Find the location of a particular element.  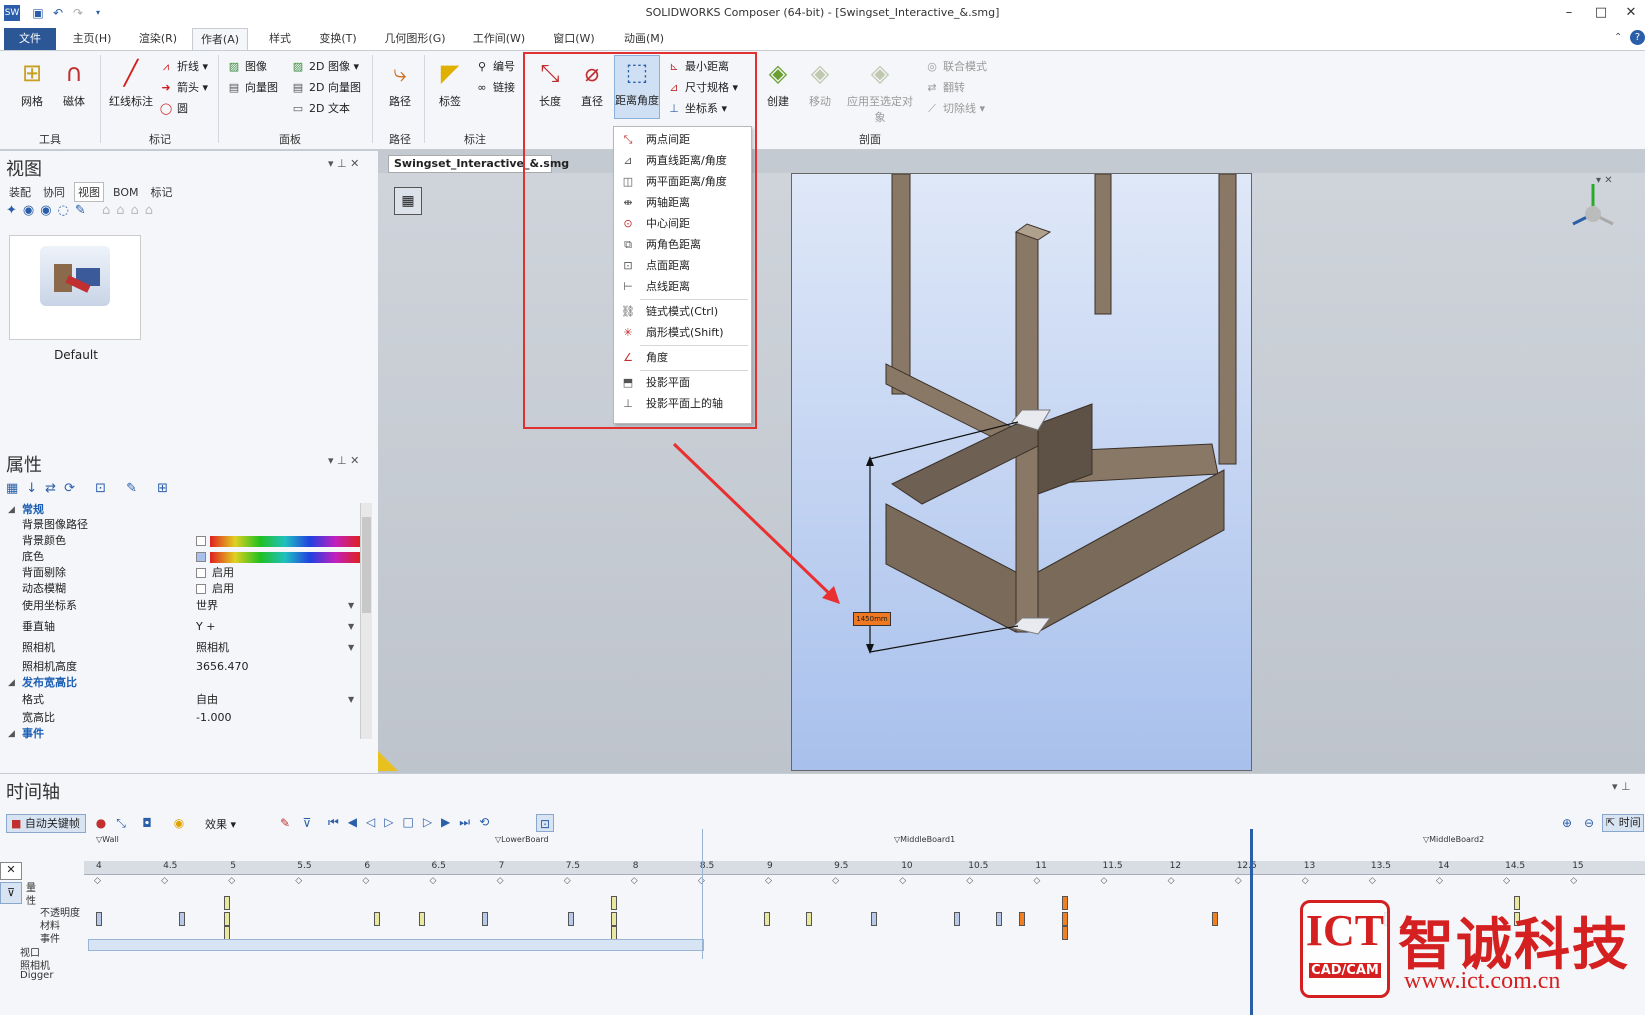

ground-color-bar is located at coordinates (285, 557).